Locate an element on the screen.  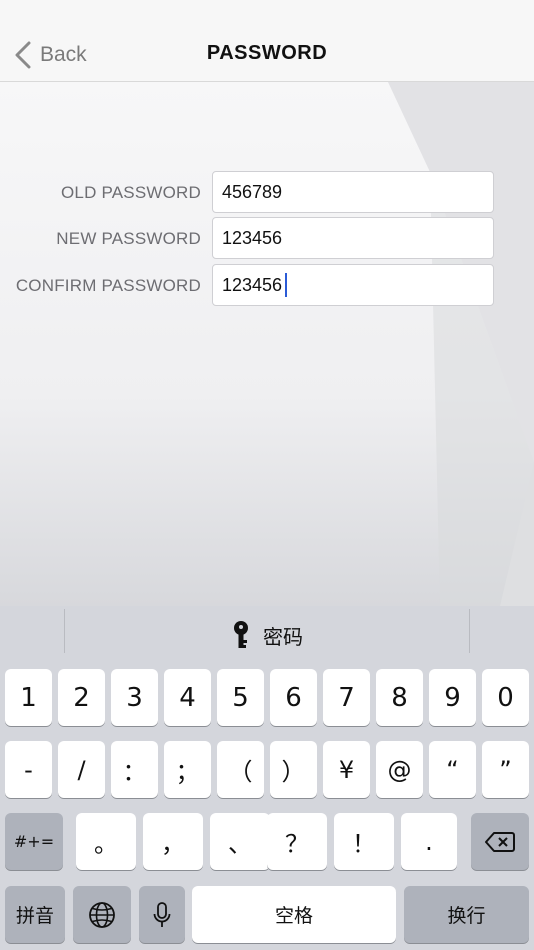
symbols-toggle-key: #+= is located at coordinates (34, 841).